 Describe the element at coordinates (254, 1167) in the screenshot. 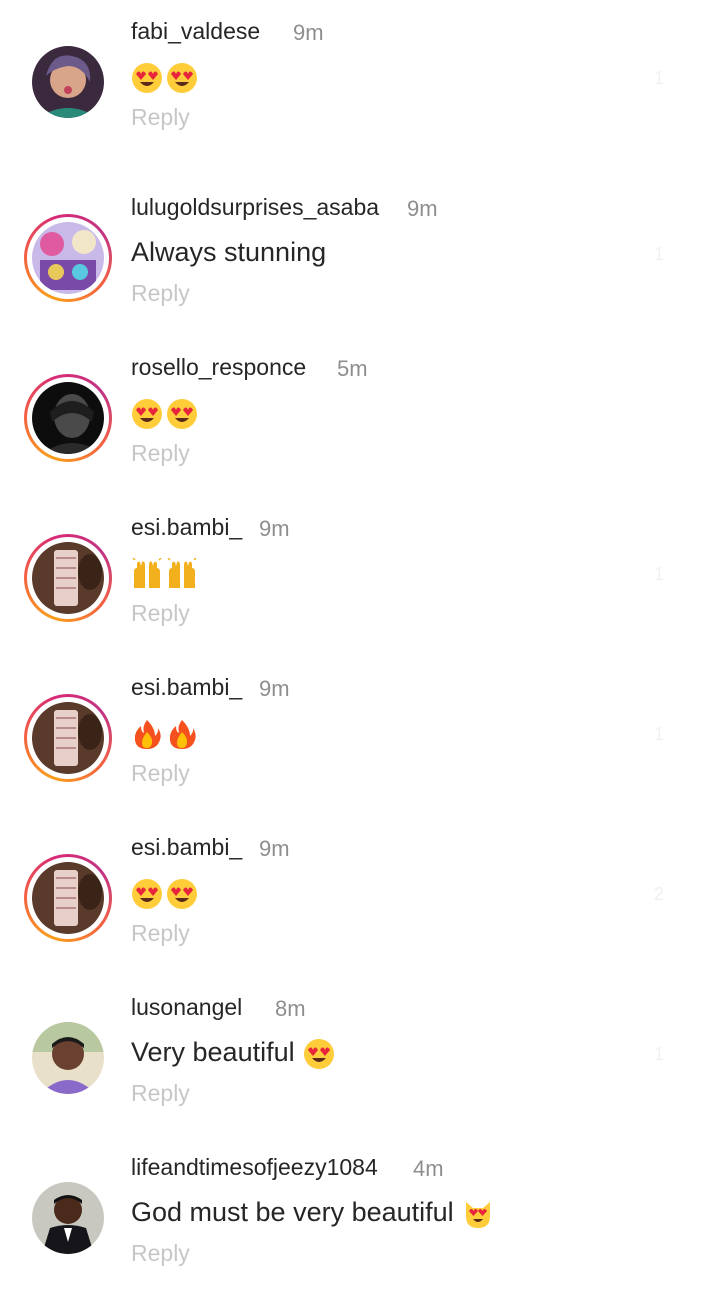

I see `comment-username: lifeandtimesofjeezy1084` at that location.